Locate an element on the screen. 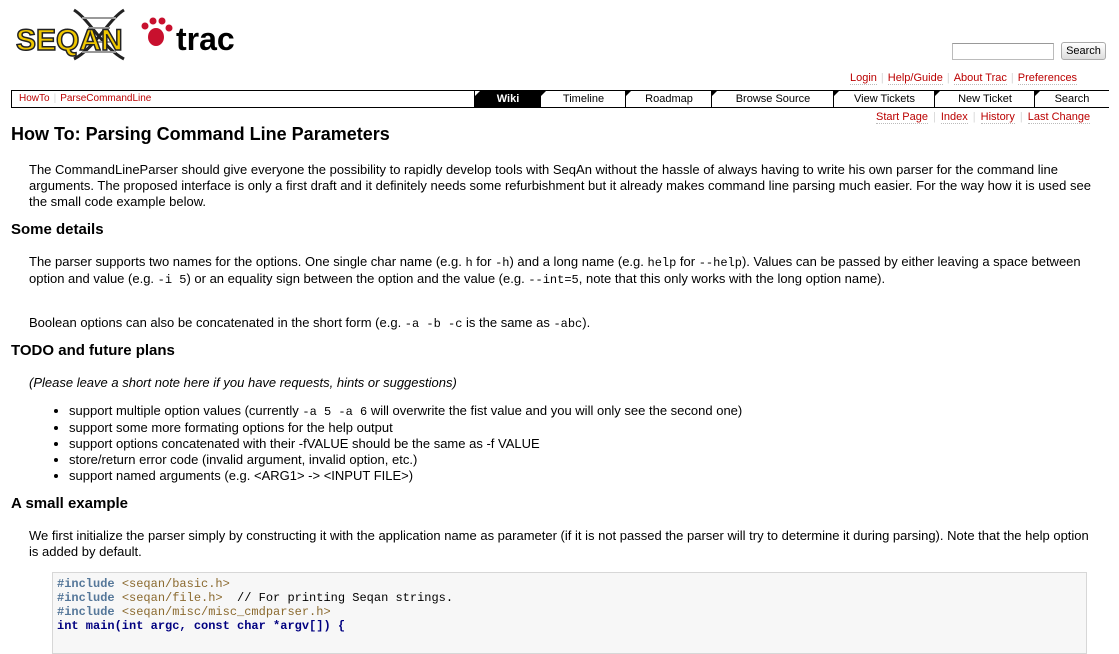  svg-text: trac is located at coordinates (205, 39).